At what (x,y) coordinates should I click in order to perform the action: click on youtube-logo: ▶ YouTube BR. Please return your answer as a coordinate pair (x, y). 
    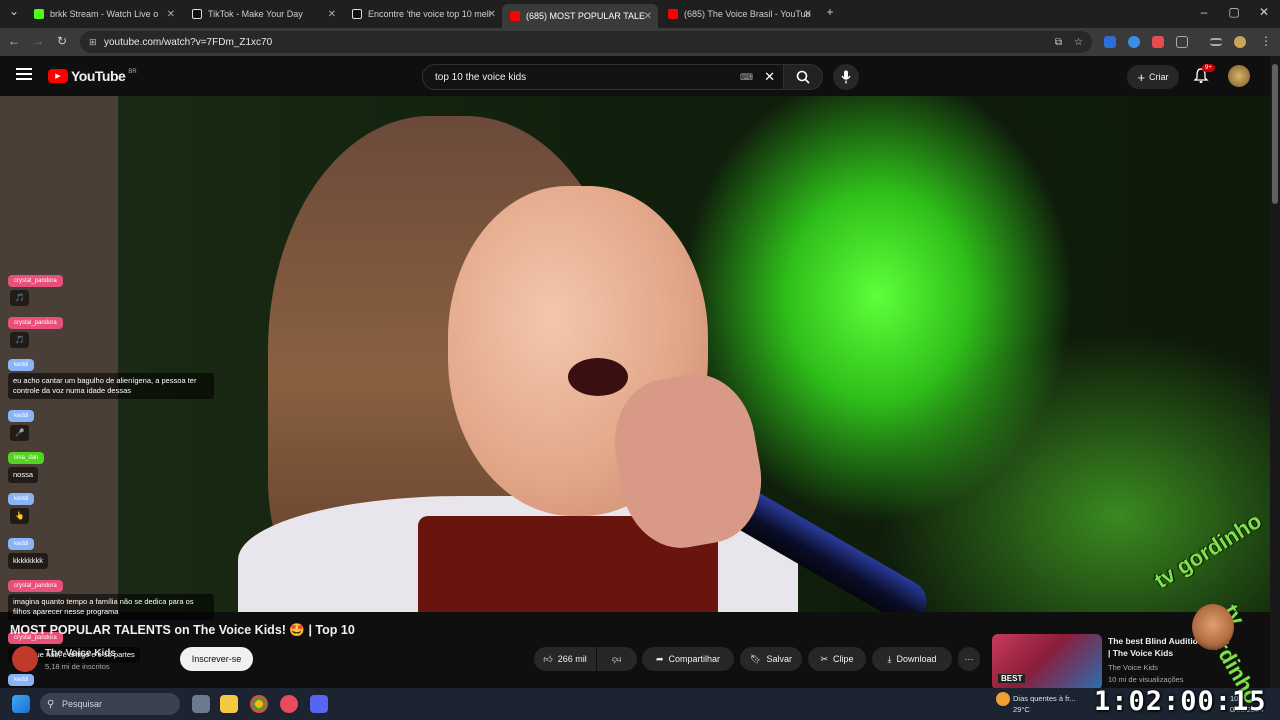
    Looking at the image, I should click on (92, 76).